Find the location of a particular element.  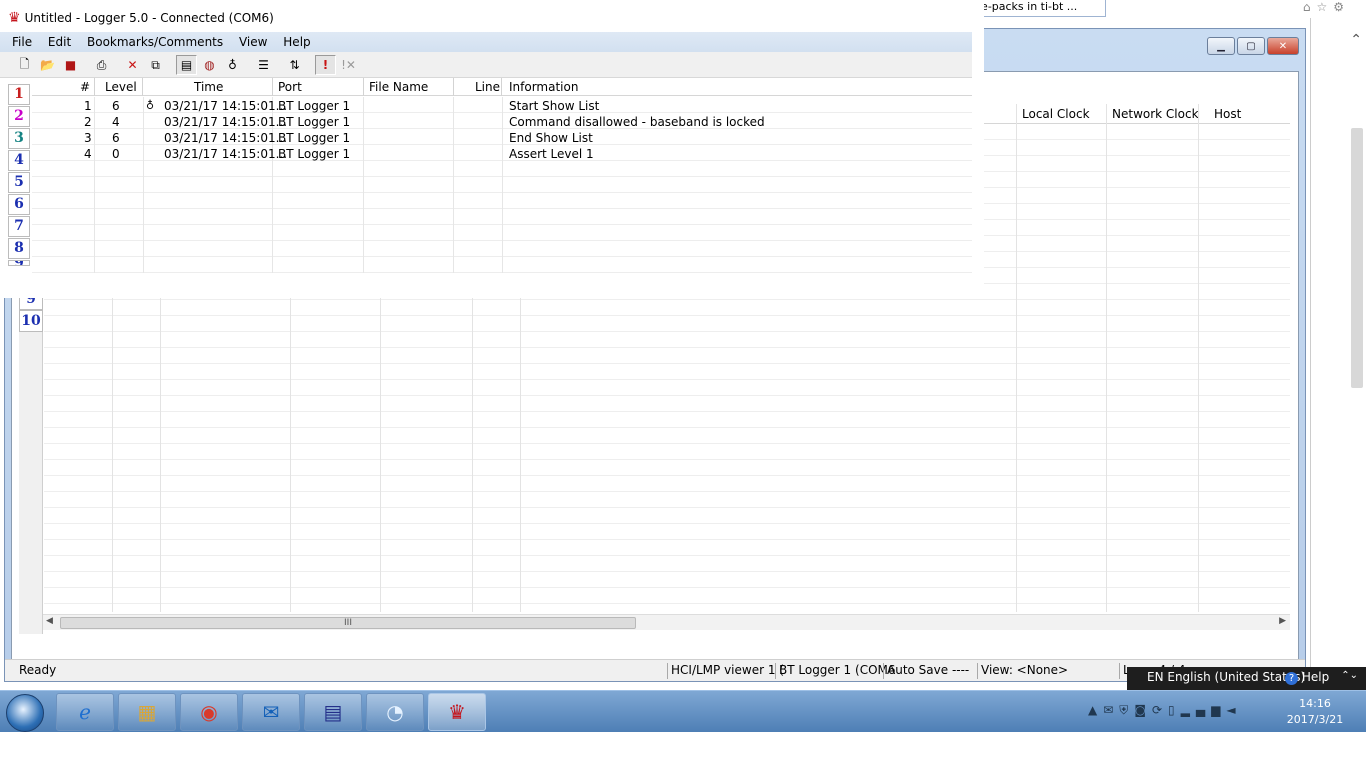

device-icon: ▯ is located at coordinates (1174, 710).